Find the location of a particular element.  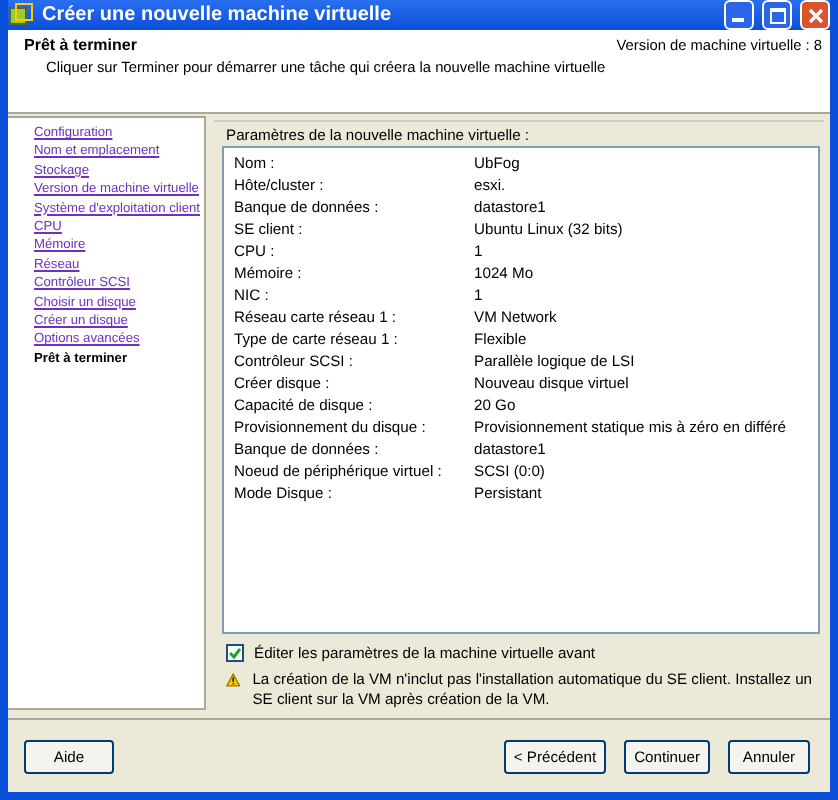

close-icon is located at coordinates (815, 15).